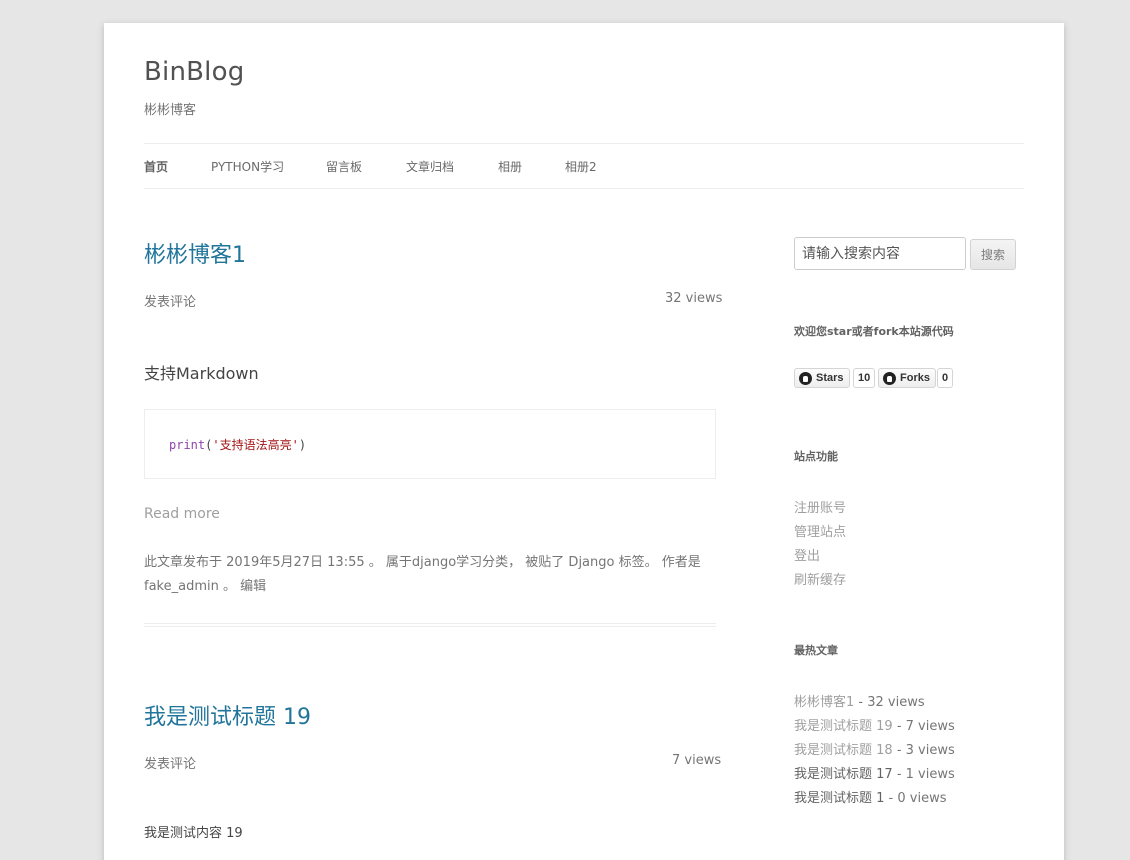 The image size is (1130, 860). What do you see at coordinates (889, 702) in the screenshot?
I see `hot-post-views: - 32 views` at bounding box center [889, 702].